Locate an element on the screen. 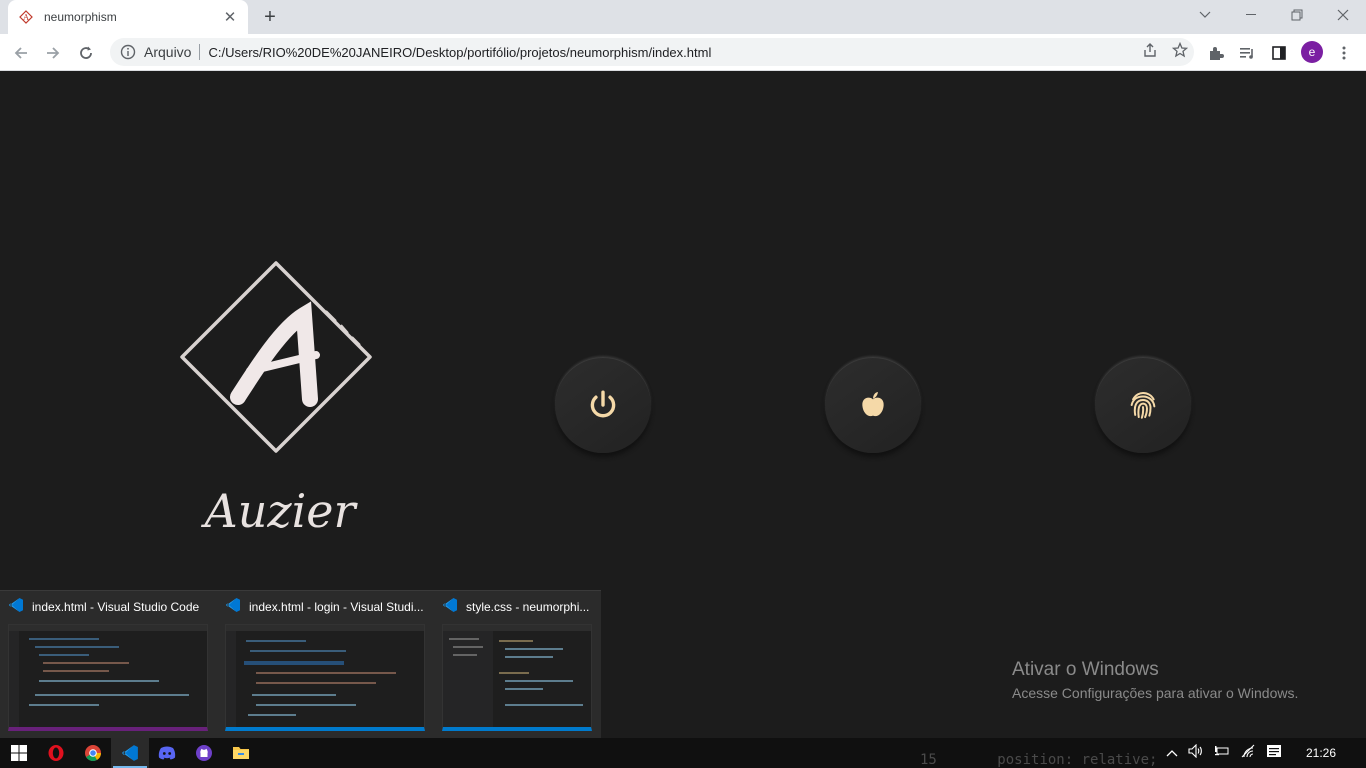  media-control-icon is located at coordinates (1247, 53).